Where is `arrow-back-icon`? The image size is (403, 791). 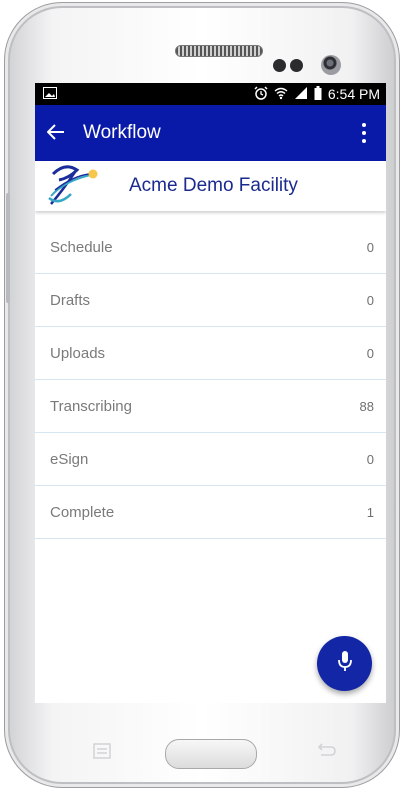
arrow-back-icon is located at coordinates (55, 133).